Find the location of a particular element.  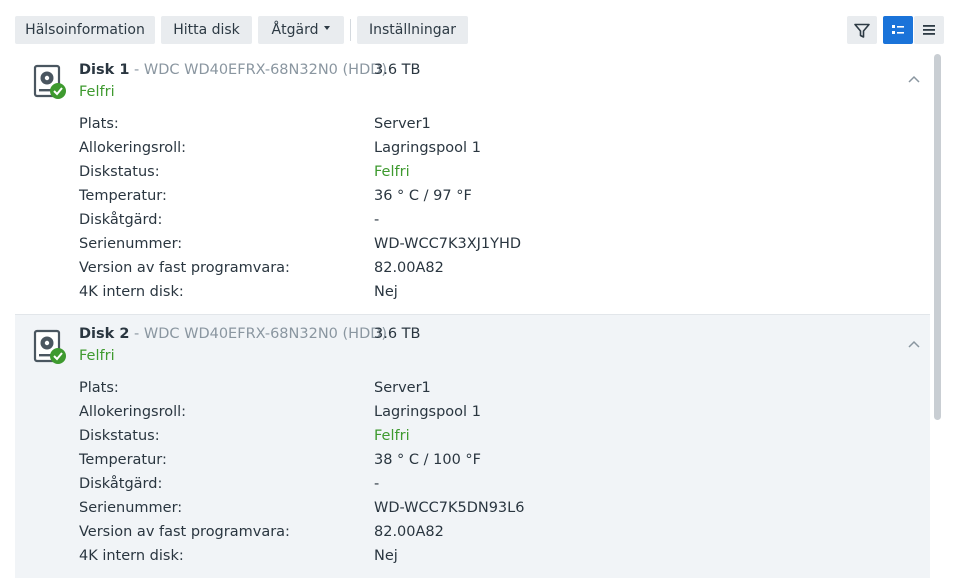

detail-value: WD-WCC7K5DN93L6 is located at coordinates (449, 508).